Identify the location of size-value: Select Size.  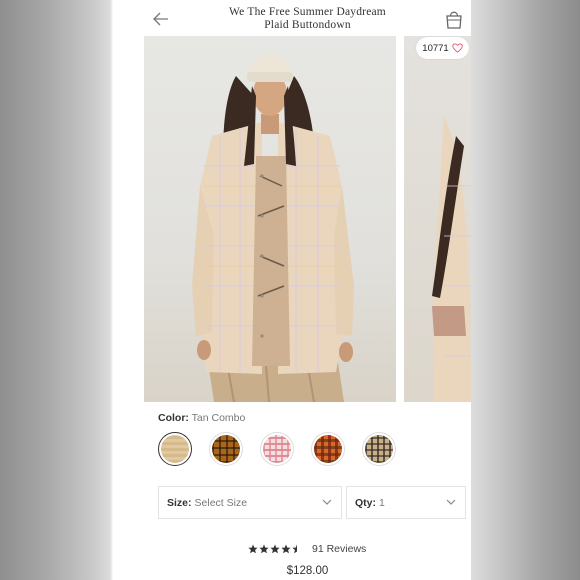
(221, 502).